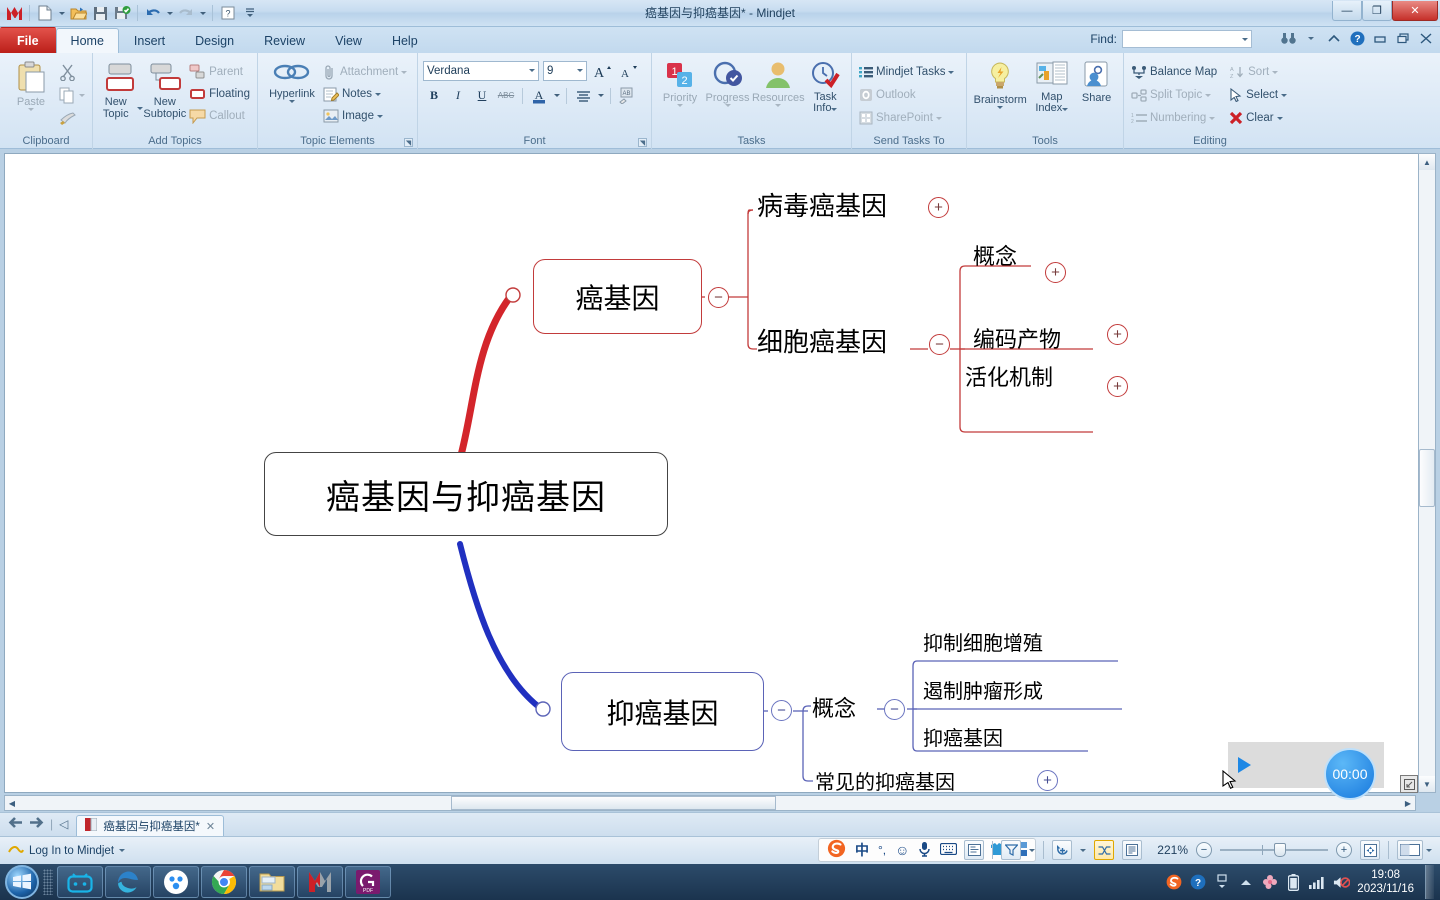 This screenshot has width=1440, height=900. I want to click on minimize-button: —, so click(1347, 11).